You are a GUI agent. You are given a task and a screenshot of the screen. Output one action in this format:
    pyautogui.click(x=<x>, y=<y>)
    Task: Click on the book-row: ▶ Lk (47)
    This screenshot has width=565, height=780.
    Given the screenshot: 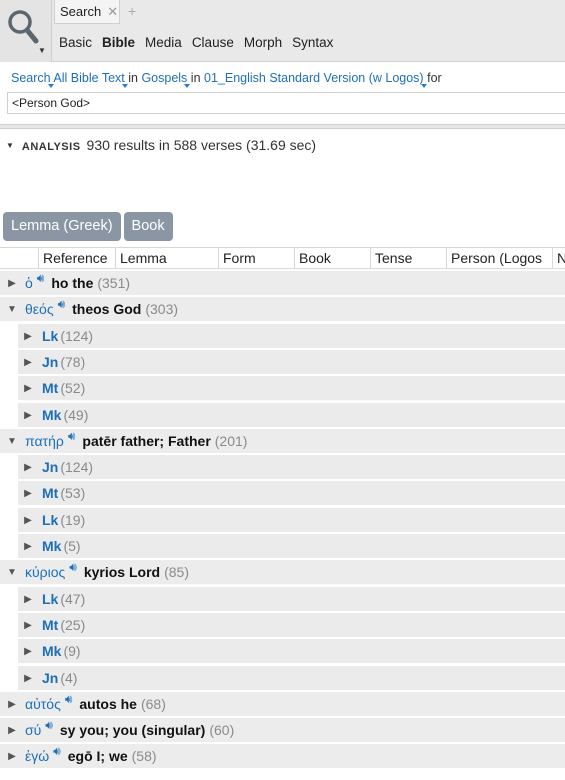 What is the action you would take?
    pyautogui.click(x=291, y=599)
    